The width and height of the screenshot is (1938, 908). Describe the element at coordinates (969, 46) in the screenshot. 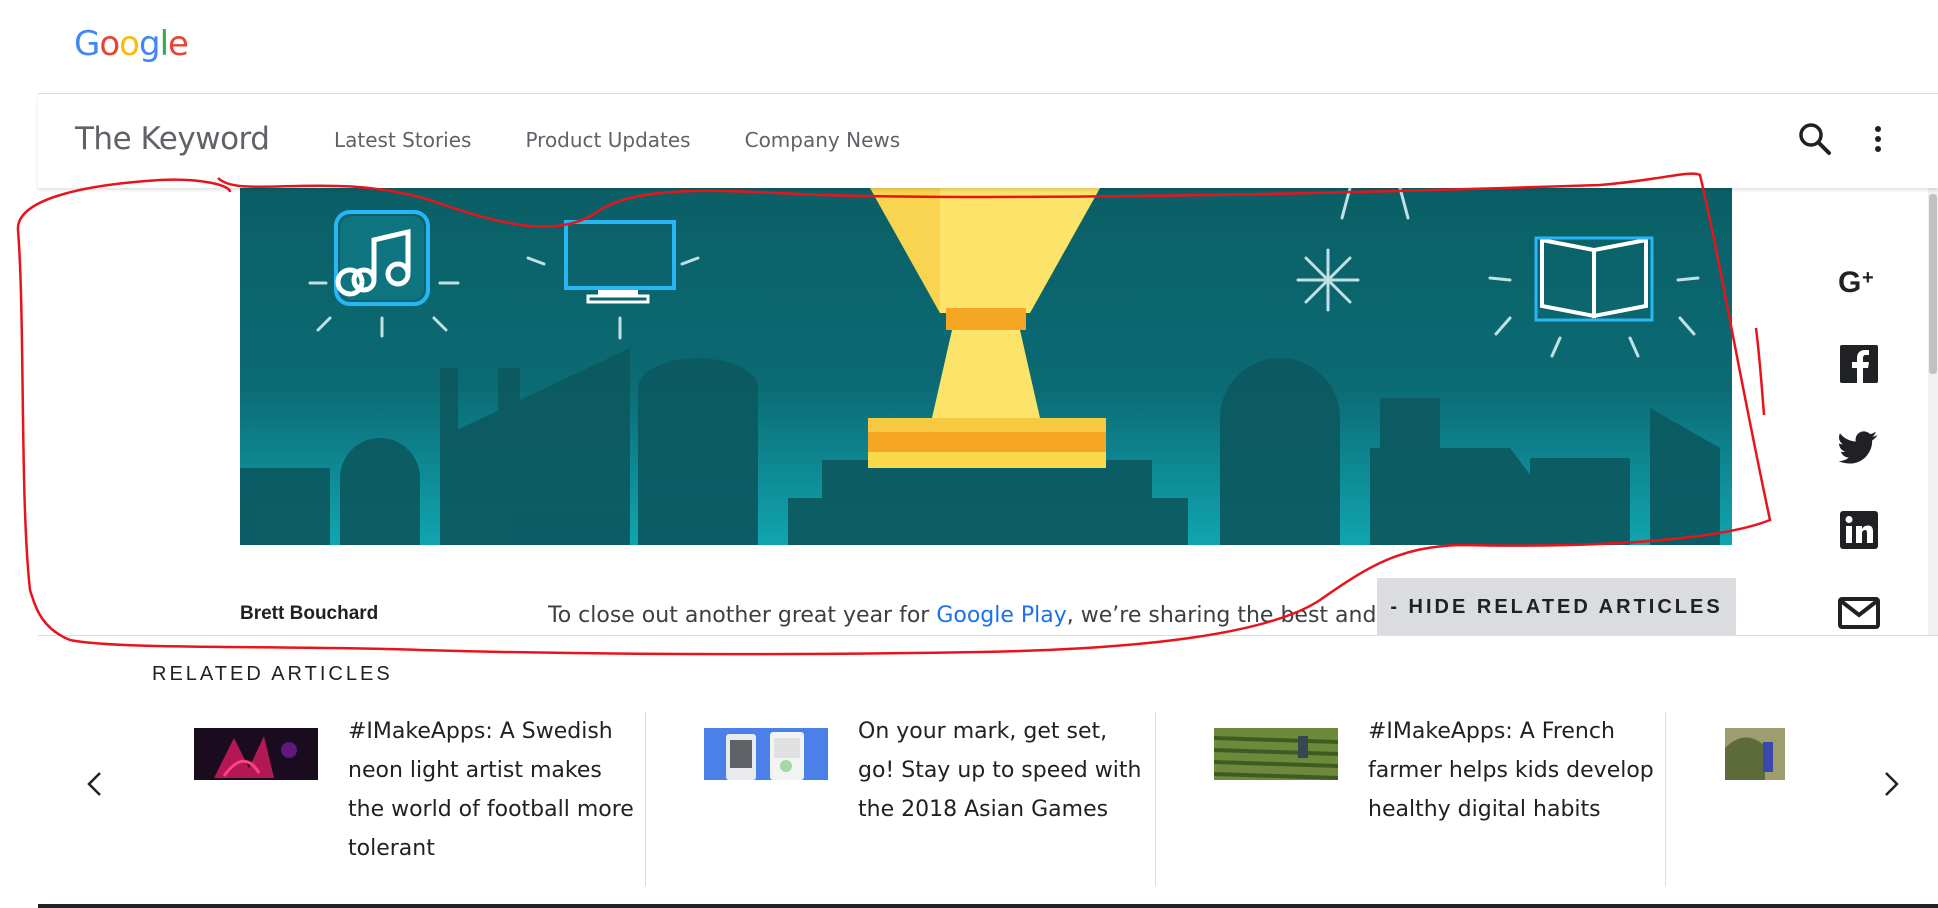

I see `google-top-bar: Google` at that location.